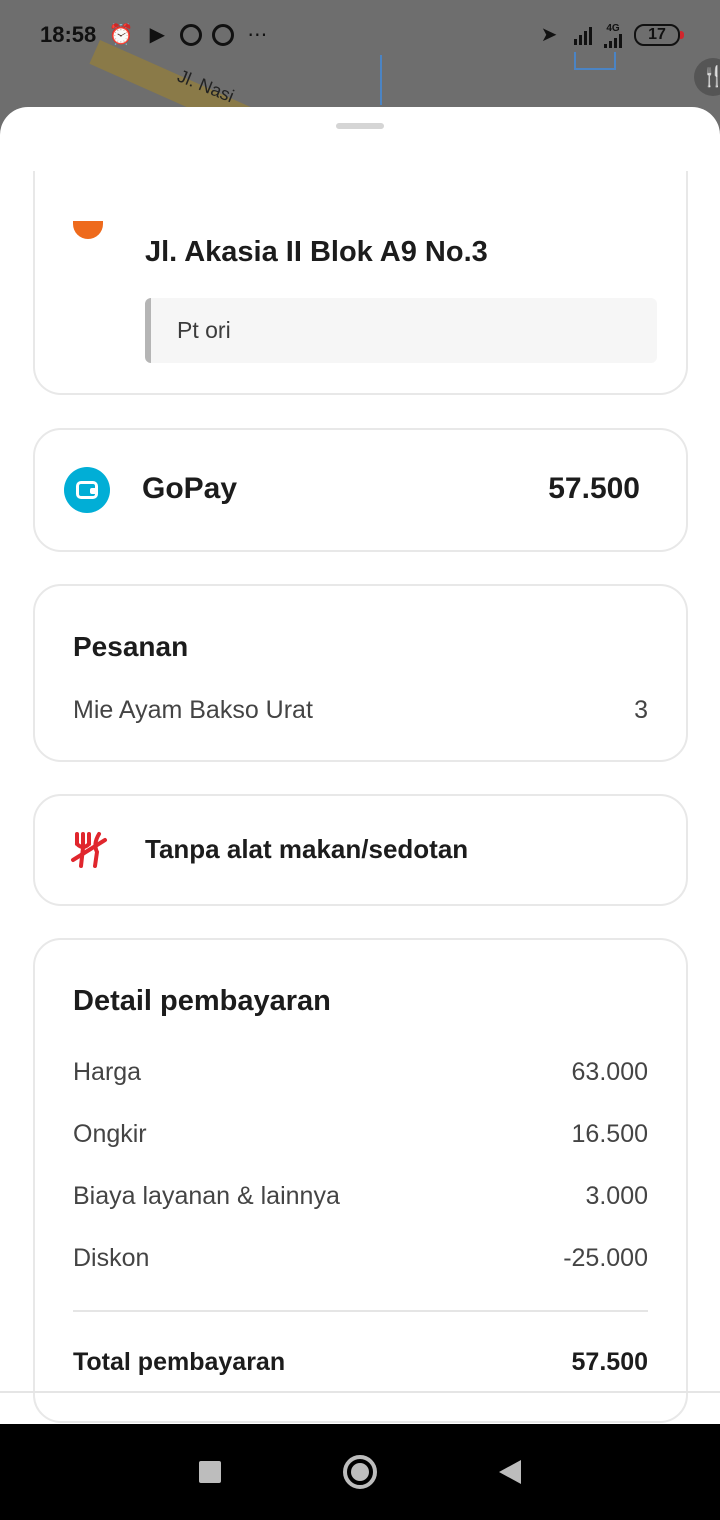  I want to click on payment-total-label: Total pembayaran, so click(179, 1362).